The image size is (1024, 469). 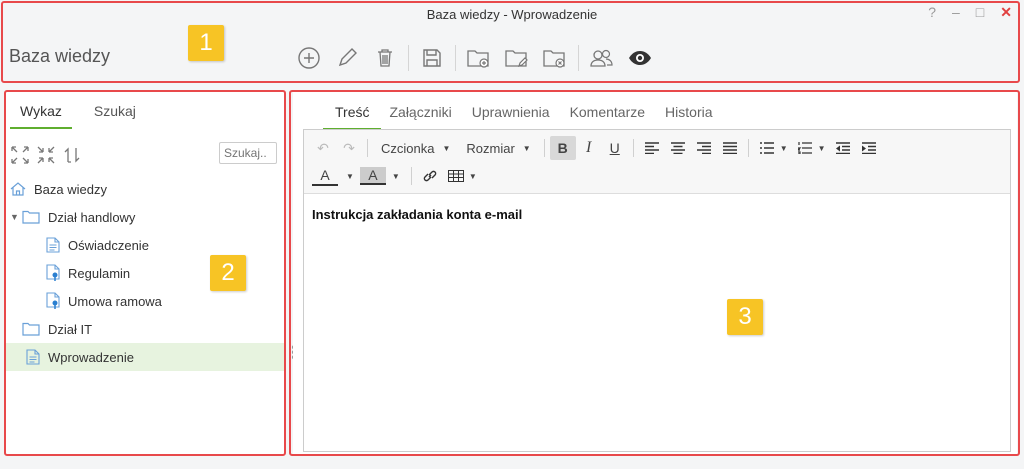 What do you see at coordinates (745, 317) in the screenshot?
I see `annotation-badge-3: 3` at bounding box center [745, 317].